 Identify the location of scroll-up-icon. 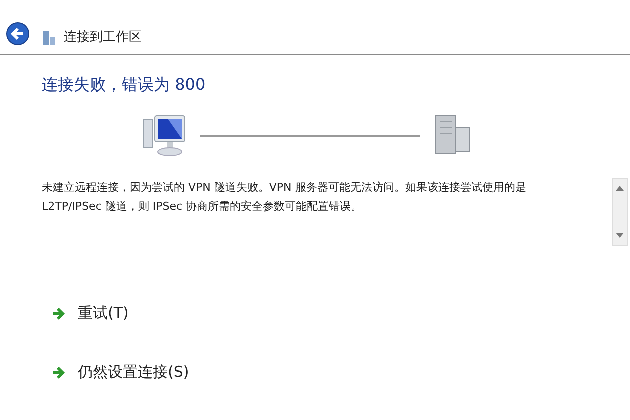
(620, 188).